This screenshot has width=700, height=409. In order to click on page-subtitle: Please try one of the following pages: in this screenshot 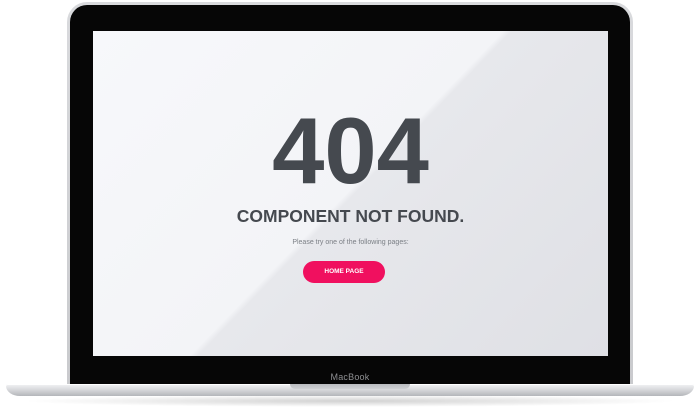, I will do `click(350, 242)`.